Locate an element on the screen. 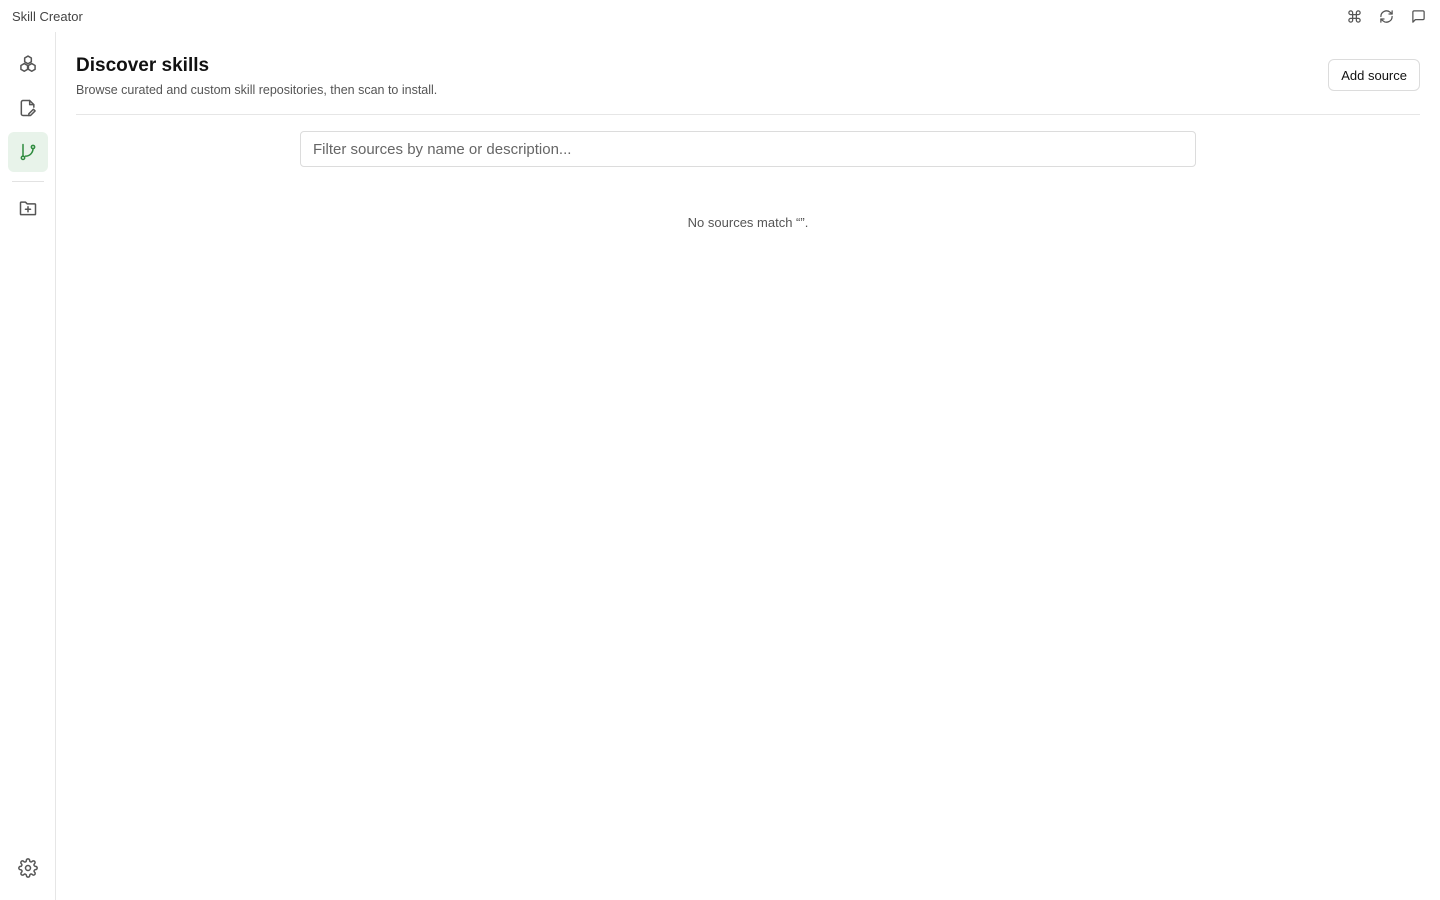 The width and height of the screenshot is (1440, 900). command-icon is located at coordinates (1354, 16).